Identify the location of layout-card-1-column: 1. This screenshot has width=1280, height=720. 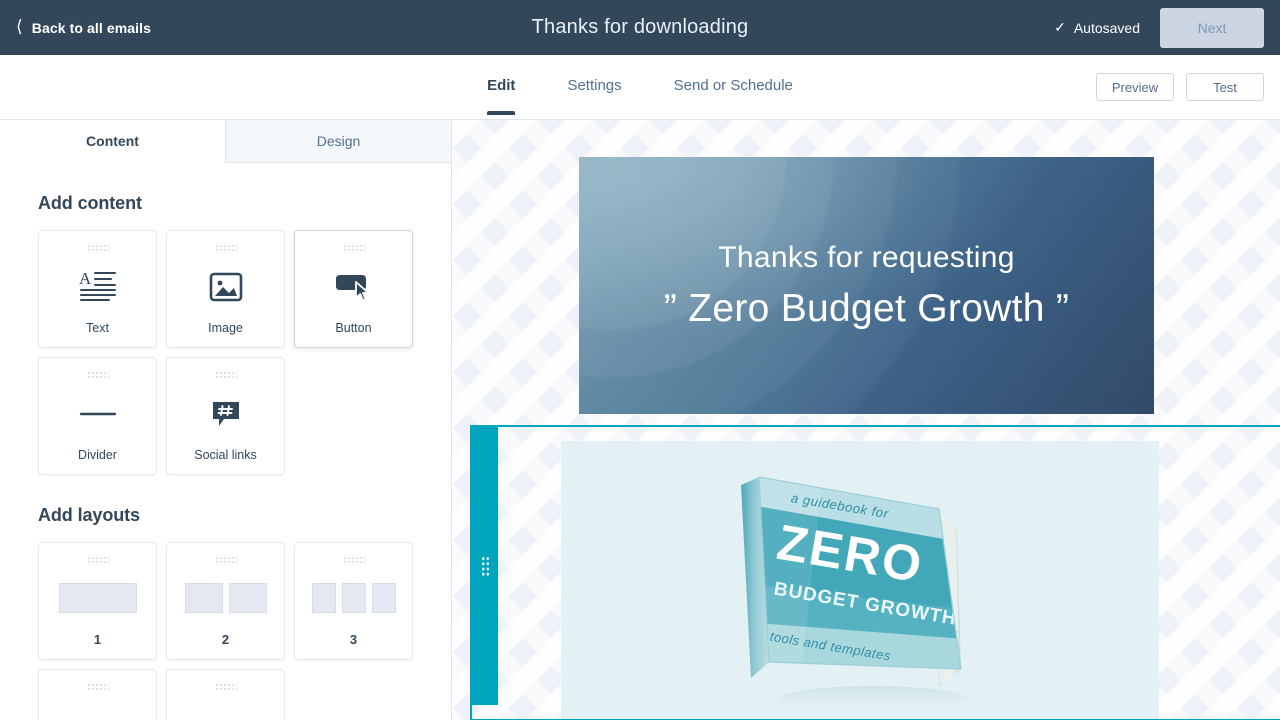
(97, 601).